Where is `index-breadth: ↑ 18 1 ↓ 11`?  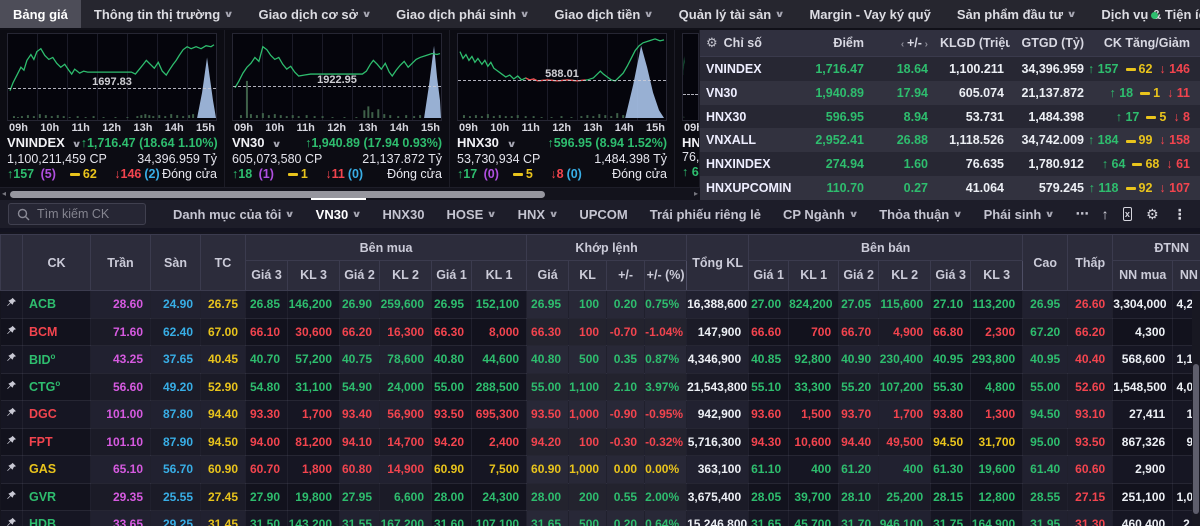 index-breadth: ↑ 18 1 ↓ 11 is located at coordinates (1143, 93).